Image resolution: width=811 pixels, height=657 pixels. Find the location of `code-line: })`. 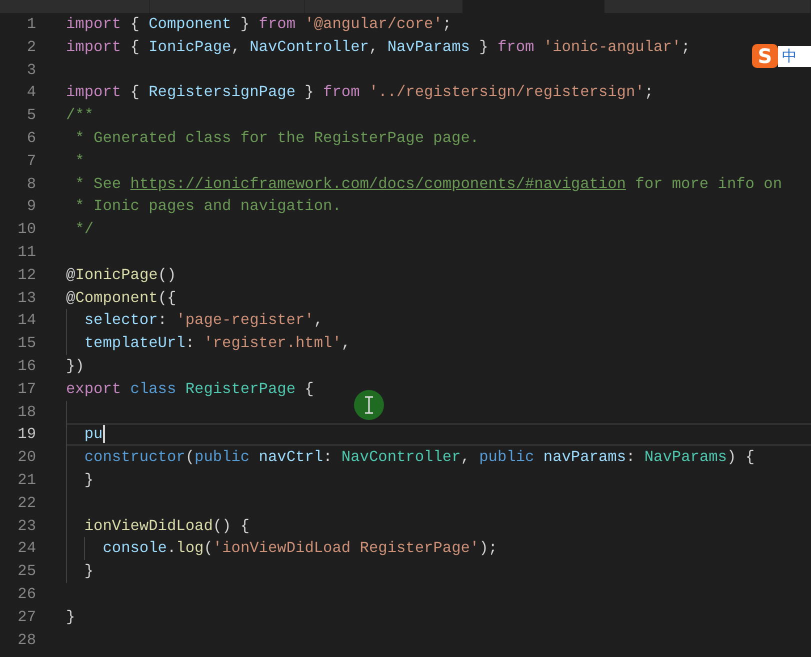

code-line: }) is located at coordinates (75, 365).